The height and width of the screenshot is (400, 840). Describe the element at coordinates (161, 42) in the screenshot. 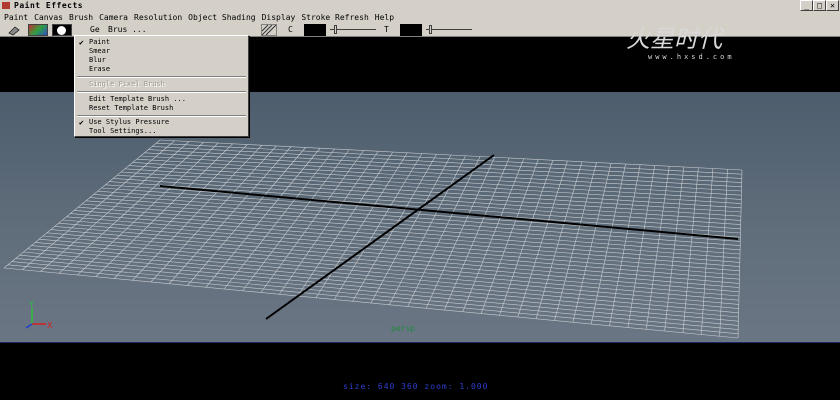

I see `menu-item-paint: ✔ Paint` at that location.